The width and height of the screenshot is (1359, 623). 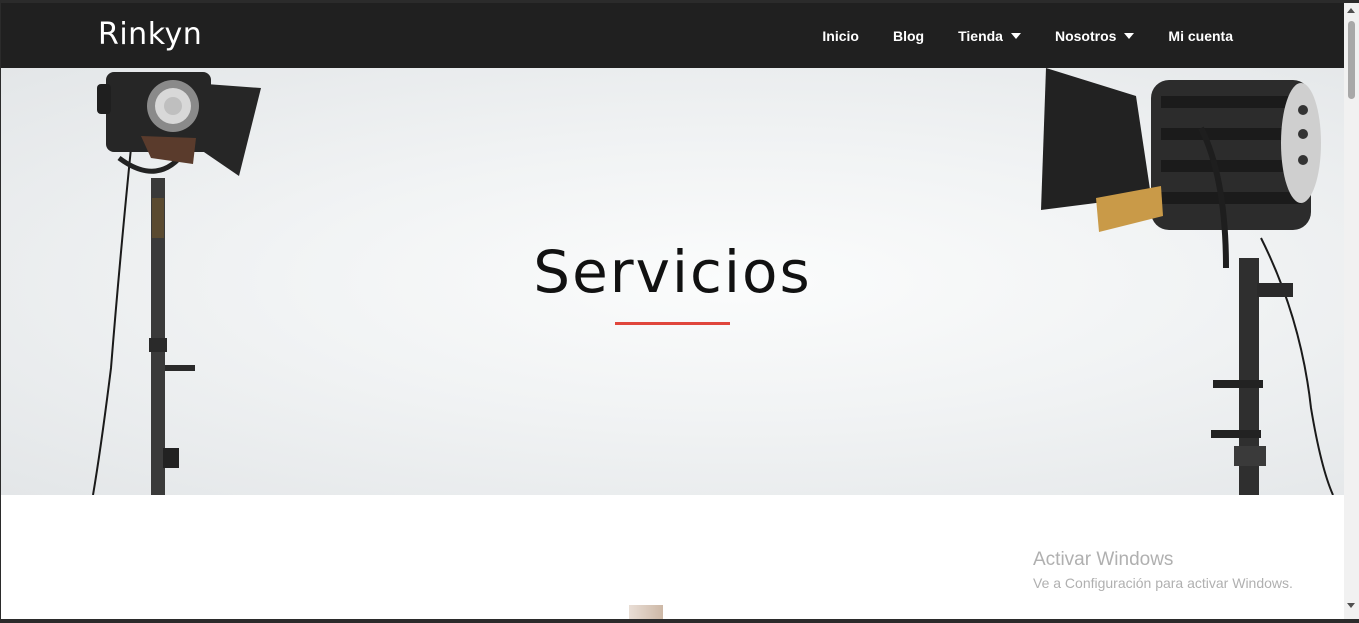 I want to click on nav-label: Inicio, so click(x=840, y=35).